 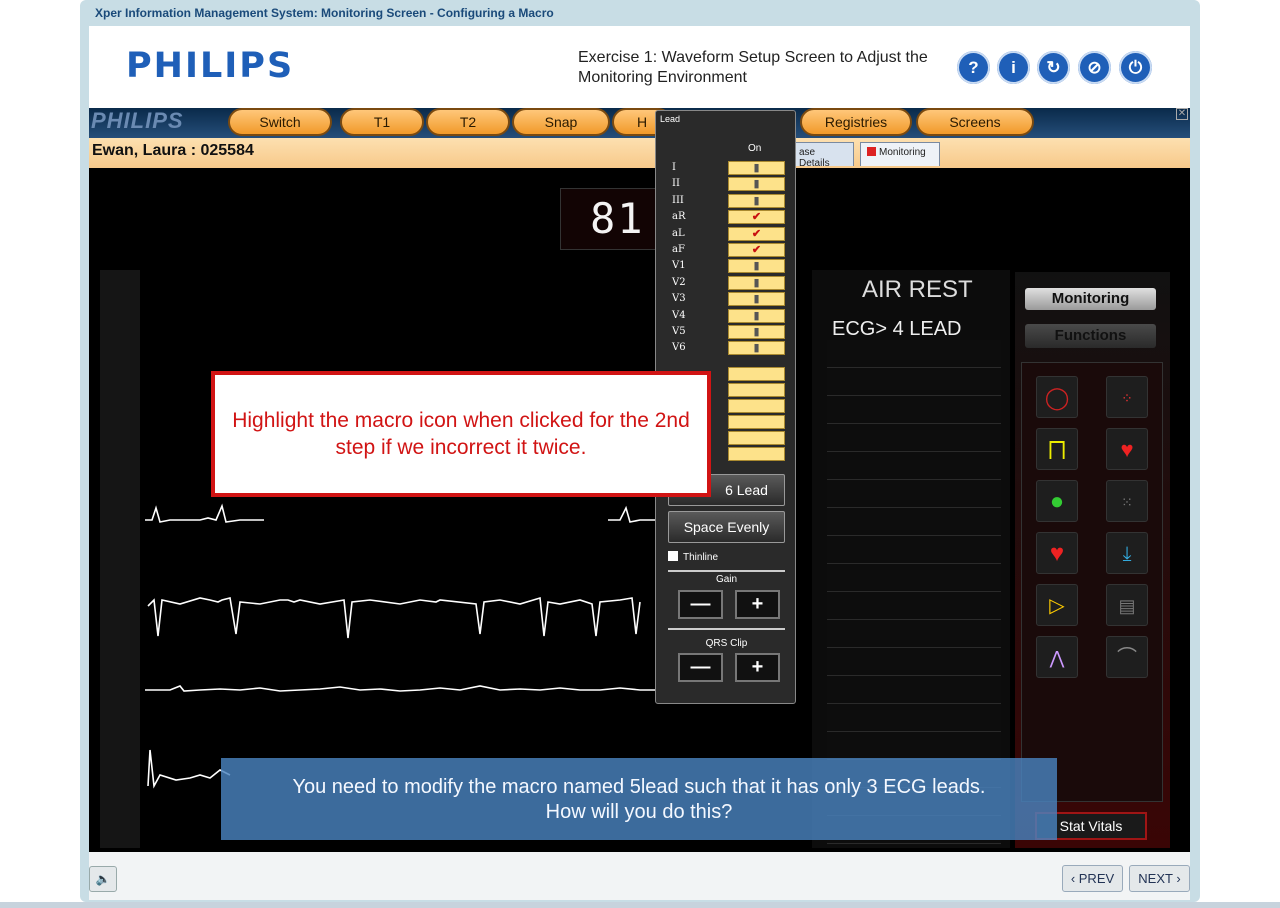 I want to click on air-rest-label: AIR REST, so click(x=917, y=289).